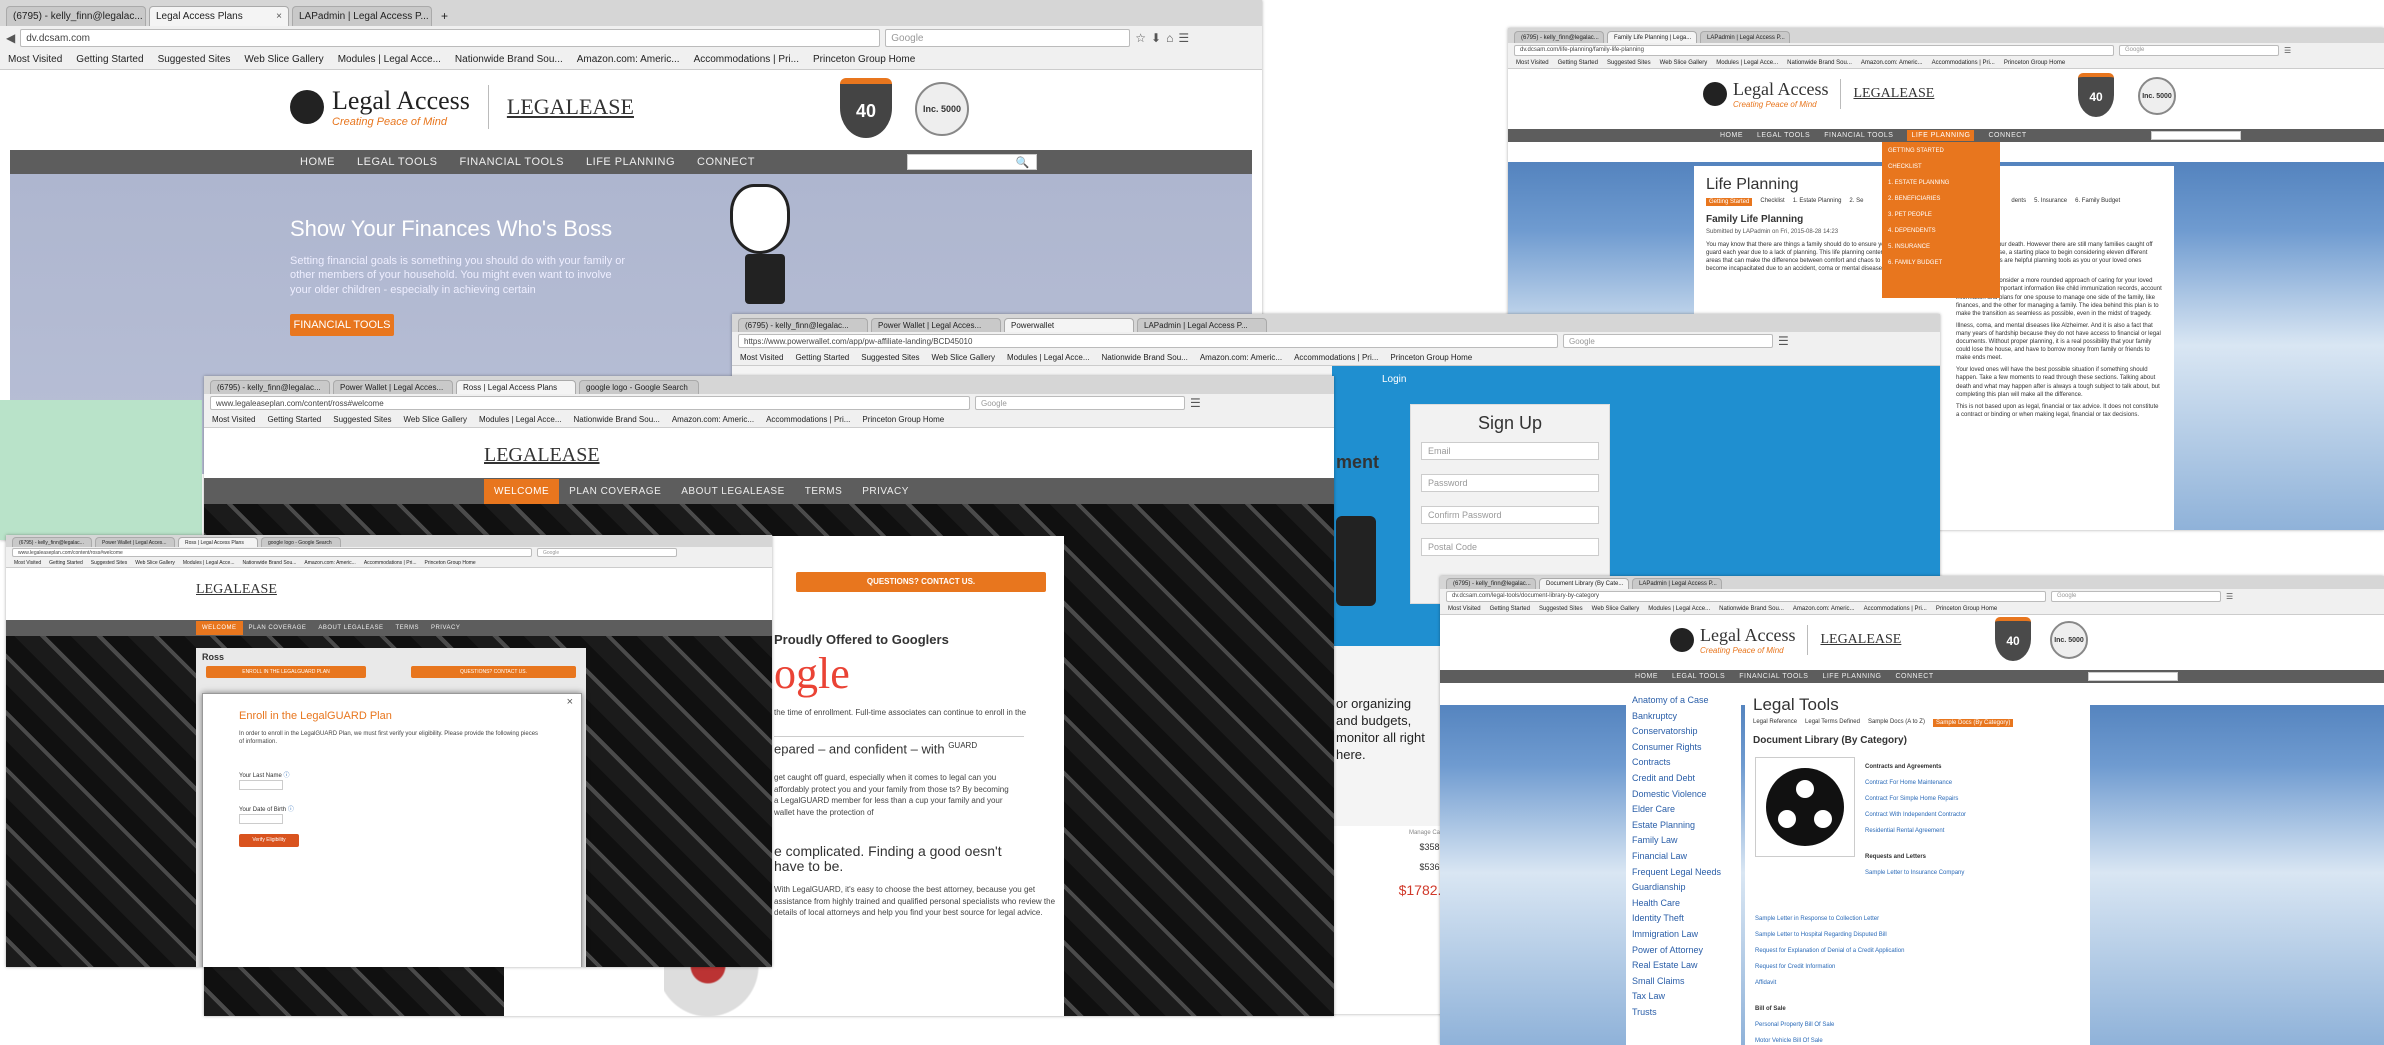 The height and width of the screenshot is (1045, 2384). What do you see at coordinates (1683, 935) in the screenshot?
I see `sidebar-item: Immigration Law` at bounding box center [1683, 935].